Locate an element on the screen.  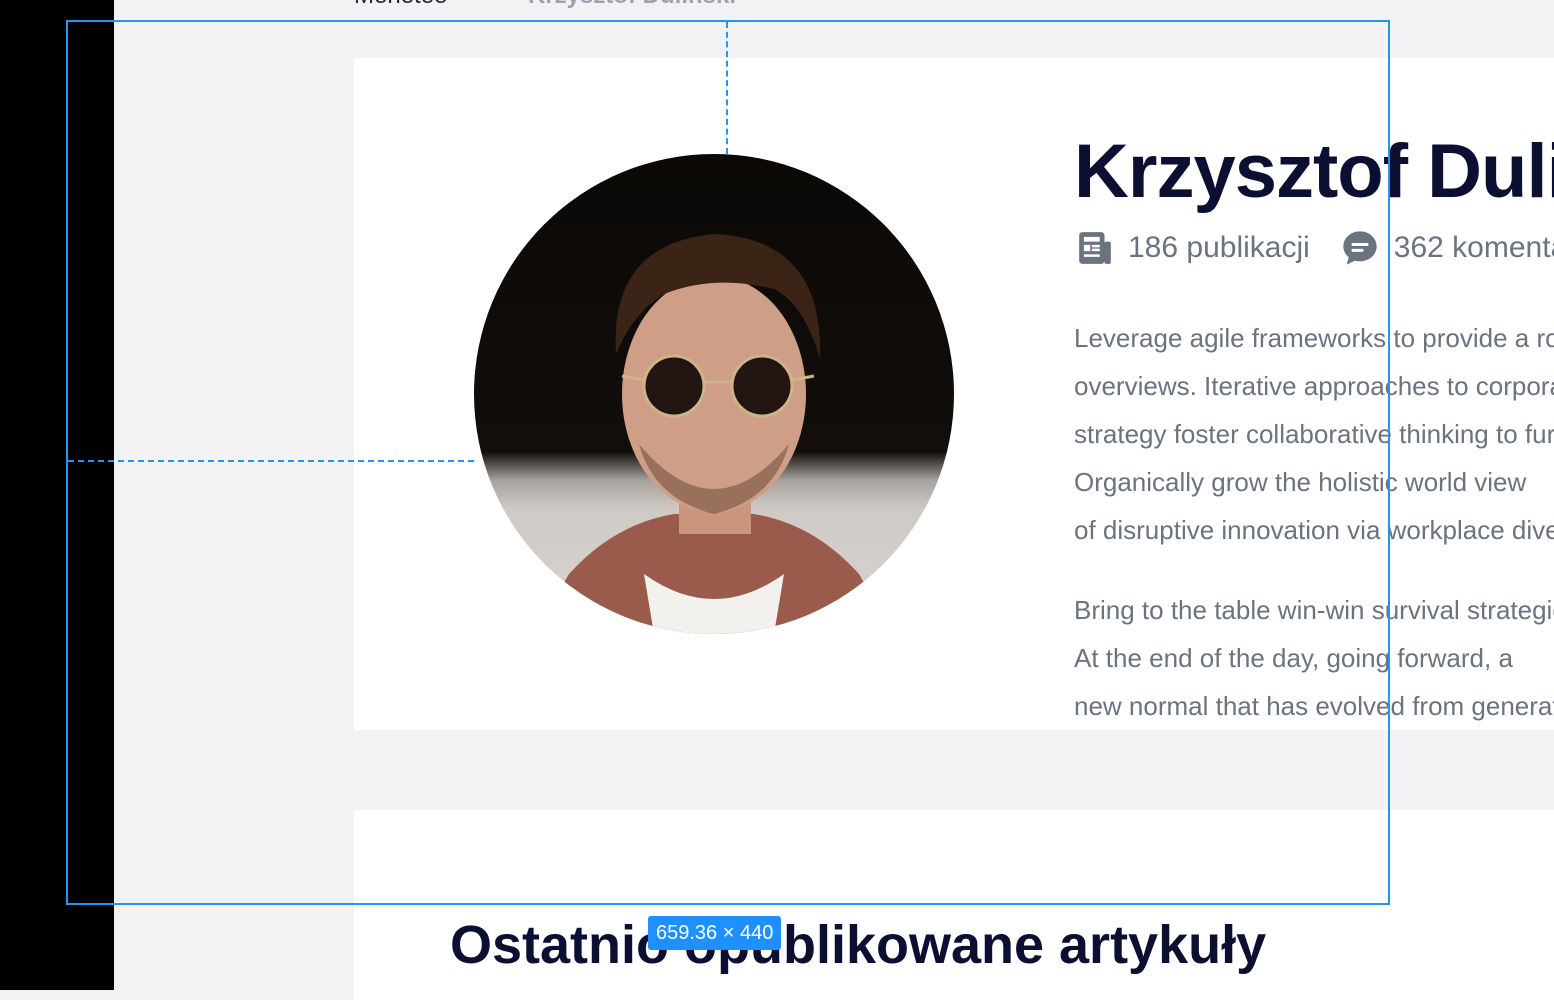
breadcrumb: Menetee Krzysztof Duliński is located at coordinates (545, 5).